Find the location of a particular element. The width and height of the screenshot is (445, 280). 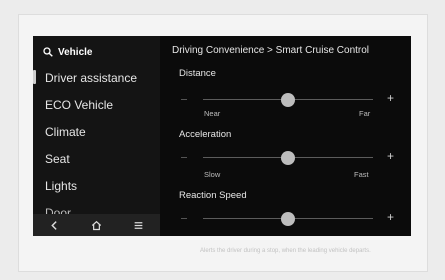

sidebar-item-driver-assistance: Driver assistance is located at coordinates (96, 78).